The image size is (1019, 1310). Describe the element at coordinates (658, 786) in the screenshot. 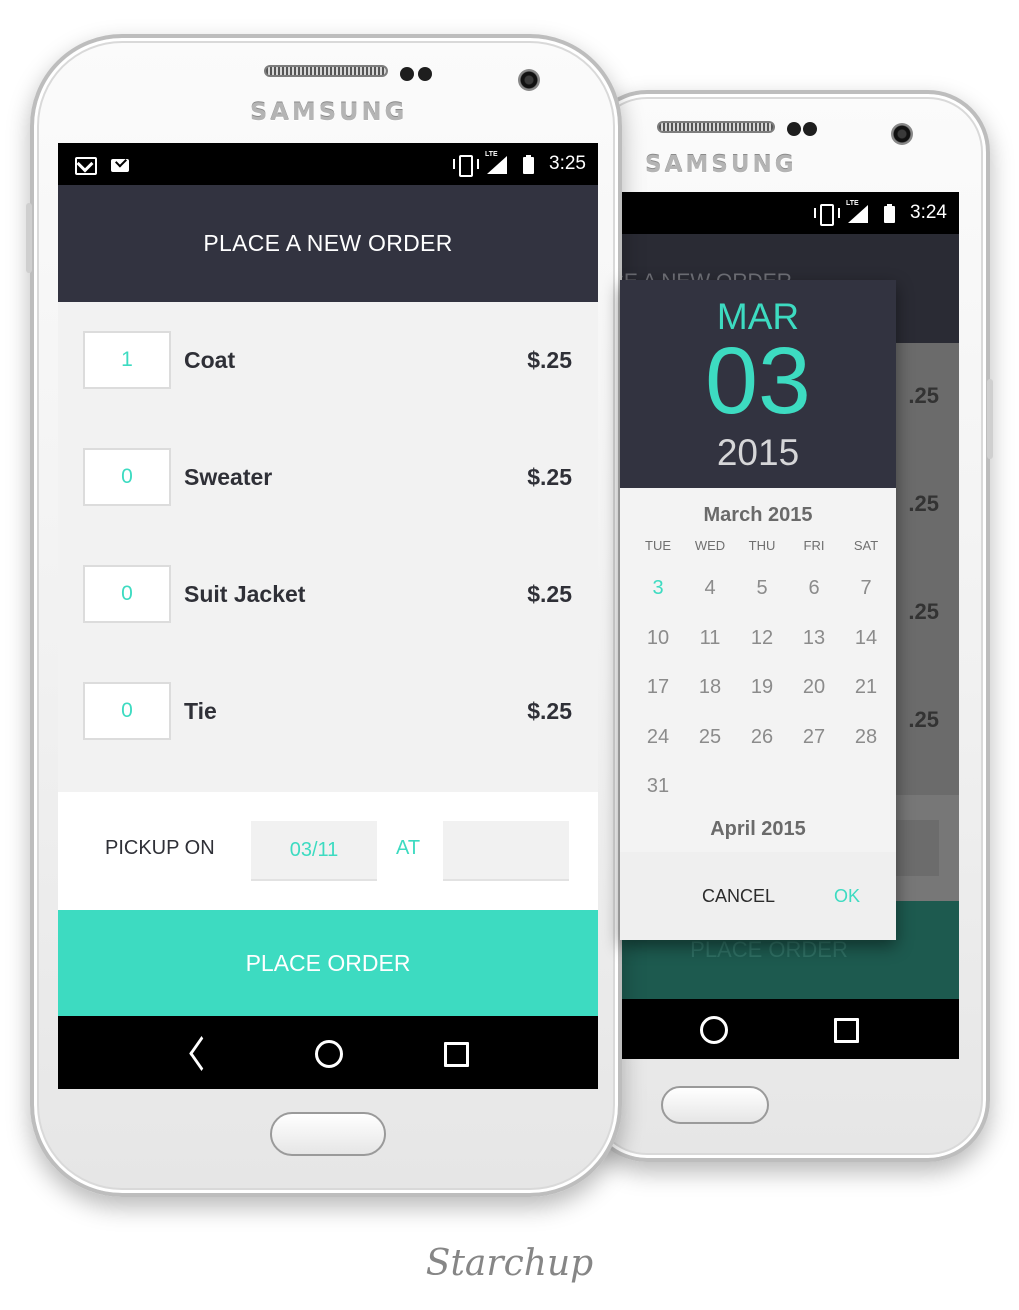

I see `calendar-day: 31` at that location.